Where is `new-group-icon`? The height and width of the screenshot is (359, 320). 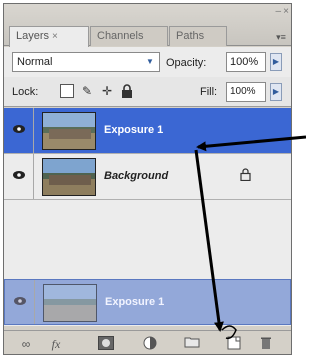
new-group-icon is located at coordinates (192, 344).